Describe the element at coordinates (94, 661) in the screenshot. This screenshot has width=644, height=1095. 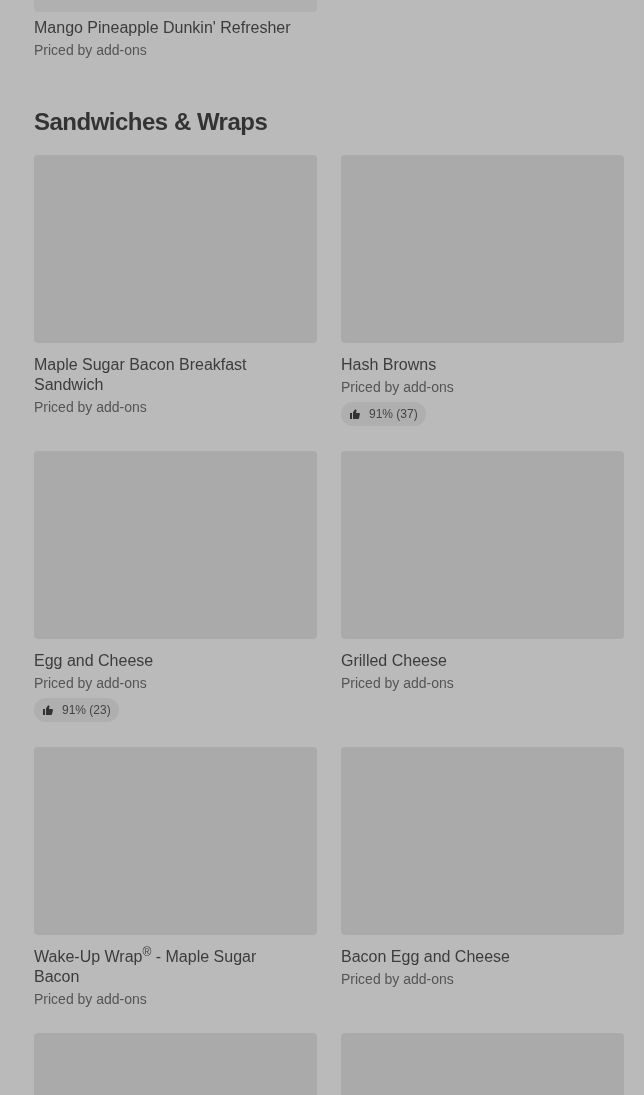
I see `item-name: Egg and Cheese` at that location.